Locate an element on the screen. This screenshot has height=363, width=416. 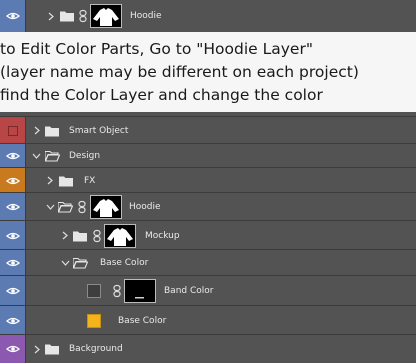
layer-row-hoodie: Hoodie is located at coordinates (208, 206).